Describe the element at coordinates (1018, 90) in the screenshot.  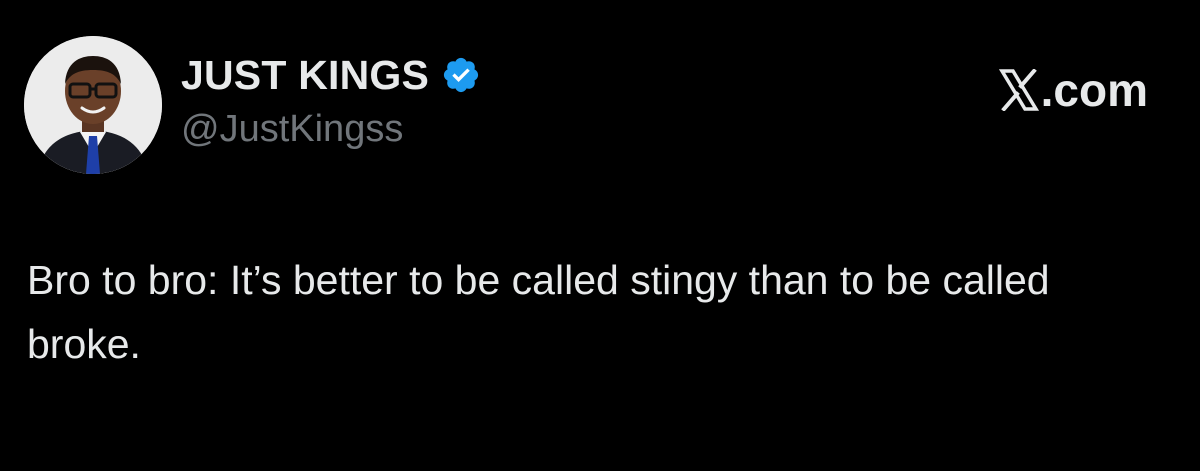
I see `x-logo-icon` at that location.